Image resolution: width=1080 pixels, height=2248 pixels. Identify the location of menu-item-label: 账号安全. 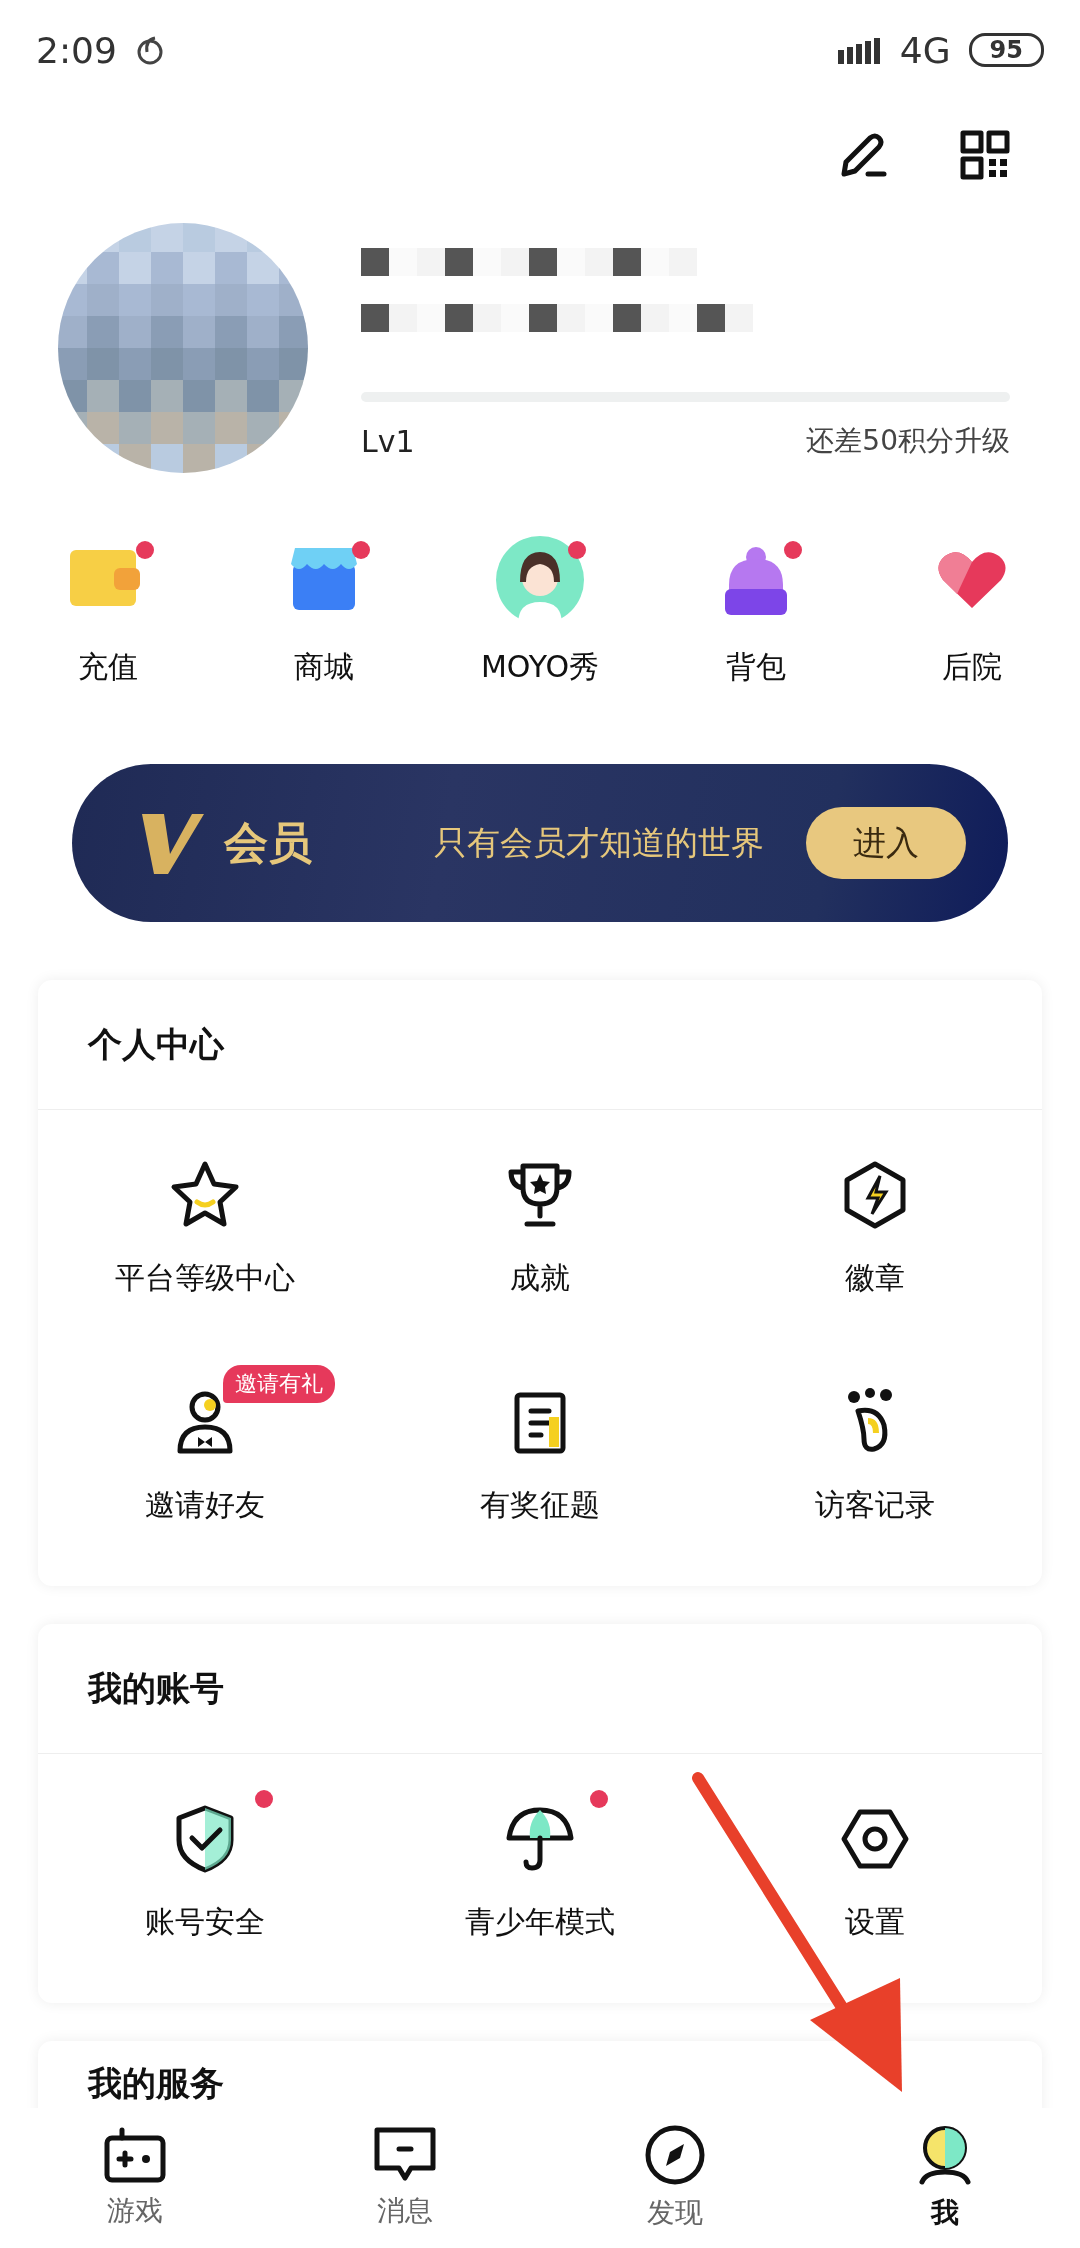
(205, 1922).